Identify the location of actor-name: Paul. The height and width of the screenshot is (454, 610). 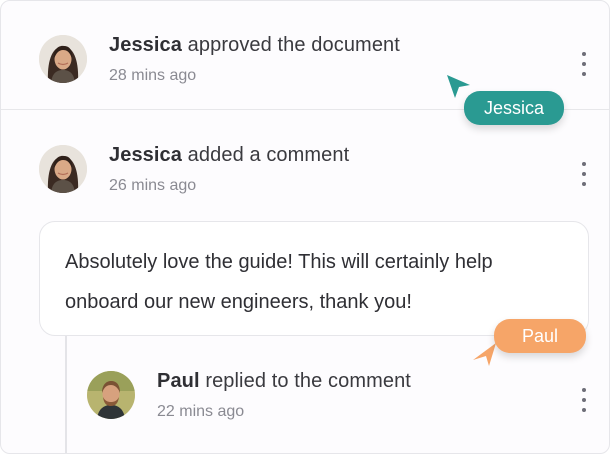
(178, 381).